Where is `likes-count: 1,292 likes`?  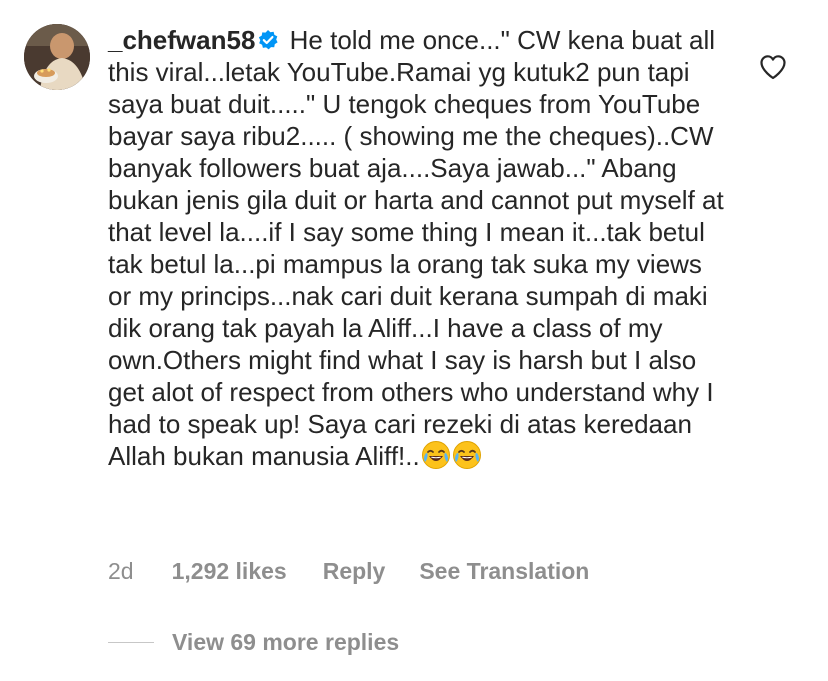 likes-count: 1,292 likes is located at coordinates (229, 571).